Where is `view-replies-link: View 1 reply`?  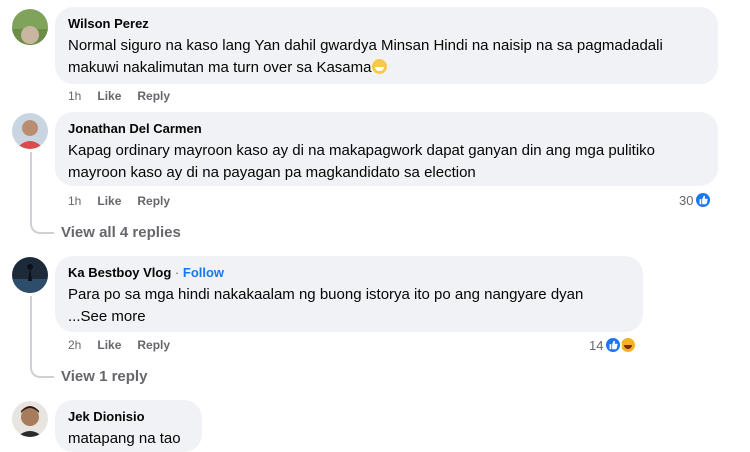 view-replies-link: View 1 reply is located at coordinates (104, 376).